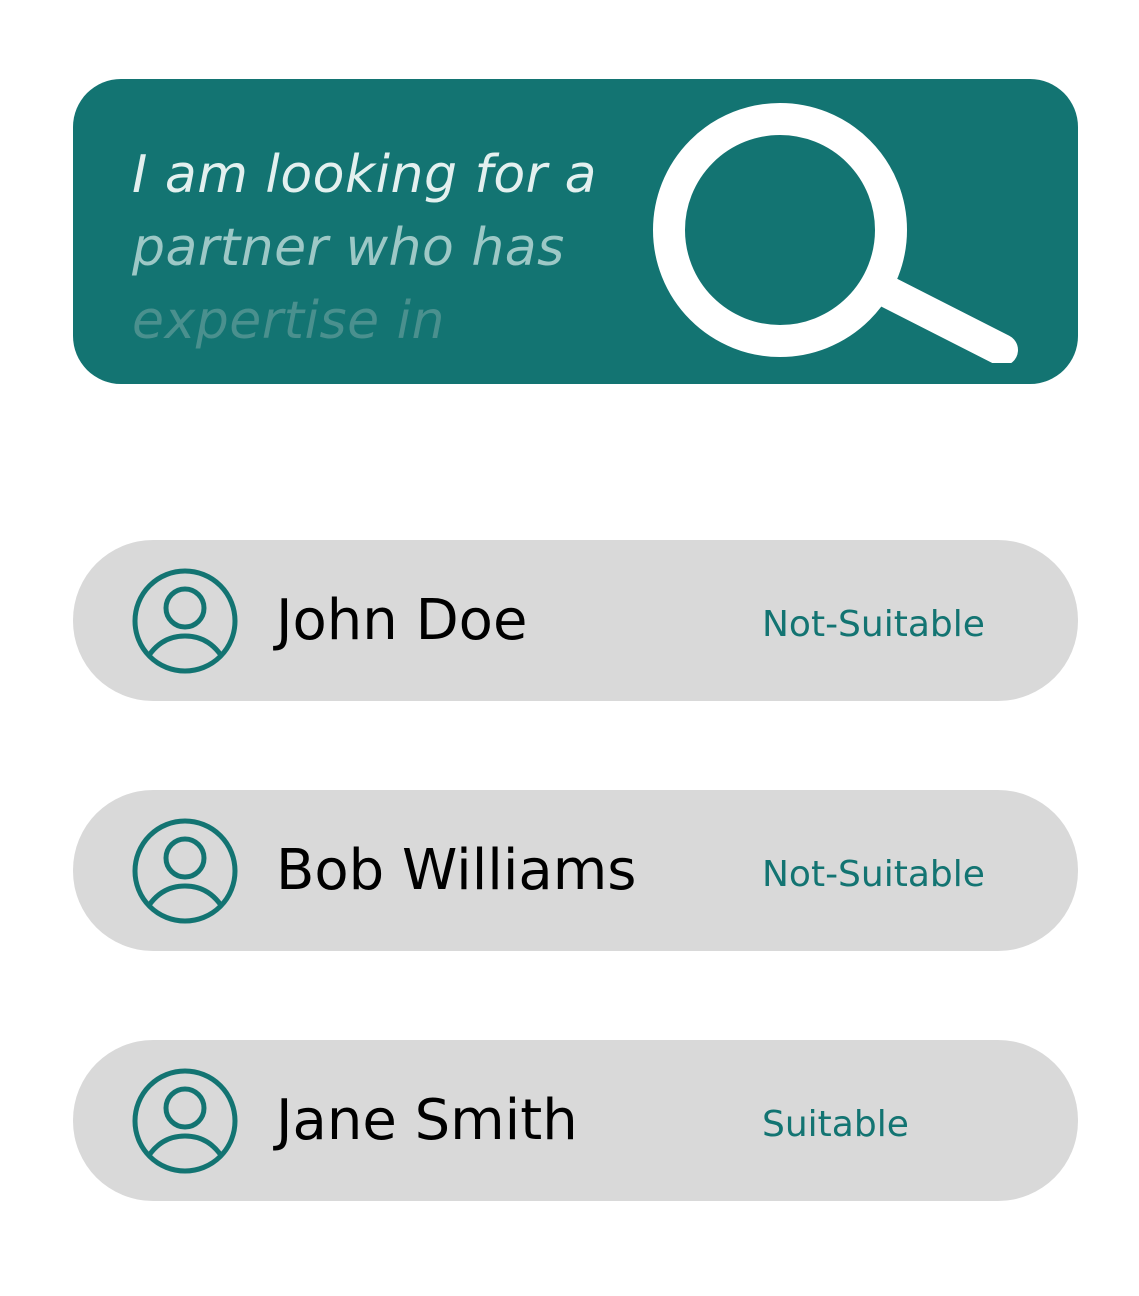  Describe the element at coordinates (835, 1124) in the screenshot. I see `result-status: Suitable` at that location.